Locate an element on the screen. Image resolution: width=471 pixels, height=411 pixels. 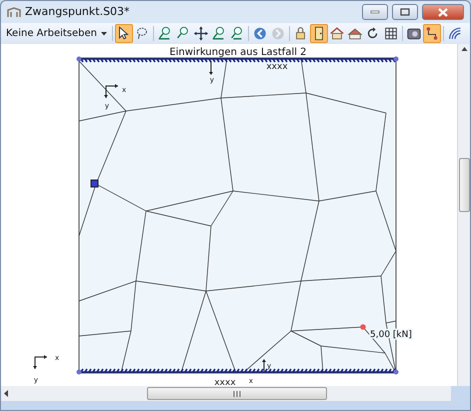
load-point is located at coordinates (363, 327).